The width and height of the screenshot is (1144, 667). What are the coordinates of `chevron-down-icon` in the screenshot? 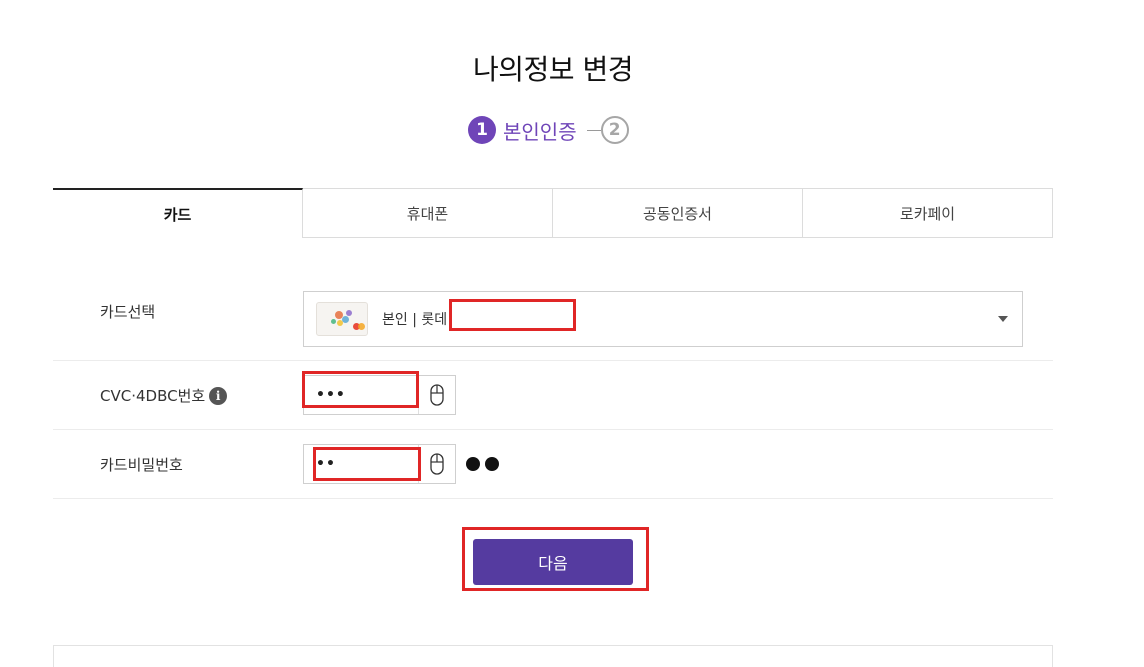 It's located at (1003, 319).